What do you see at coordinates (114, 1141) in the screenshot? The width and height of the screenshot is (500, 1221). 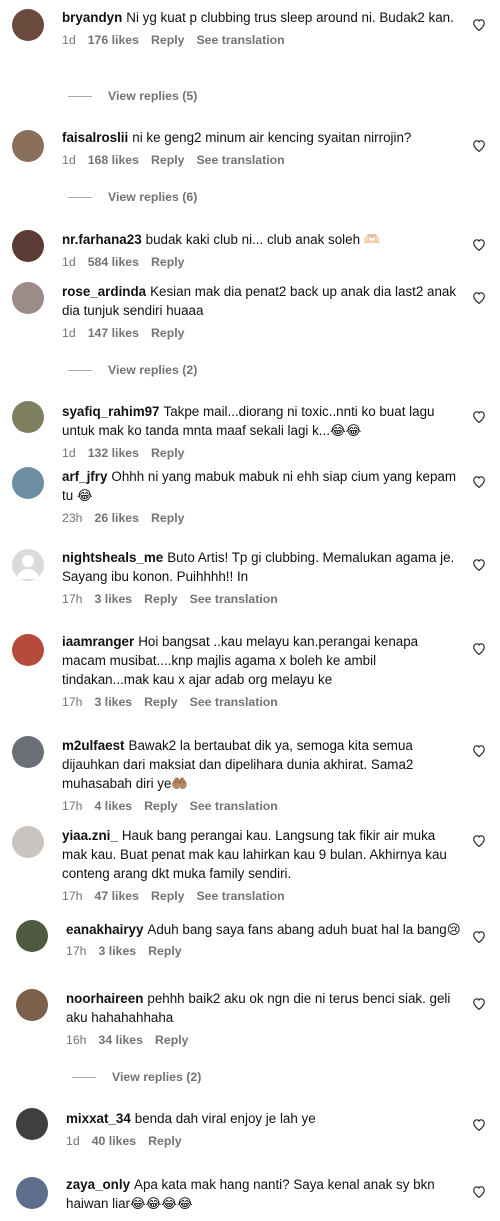 I see `comment-likes: 40 likes` at bounding box center [114, 1141].